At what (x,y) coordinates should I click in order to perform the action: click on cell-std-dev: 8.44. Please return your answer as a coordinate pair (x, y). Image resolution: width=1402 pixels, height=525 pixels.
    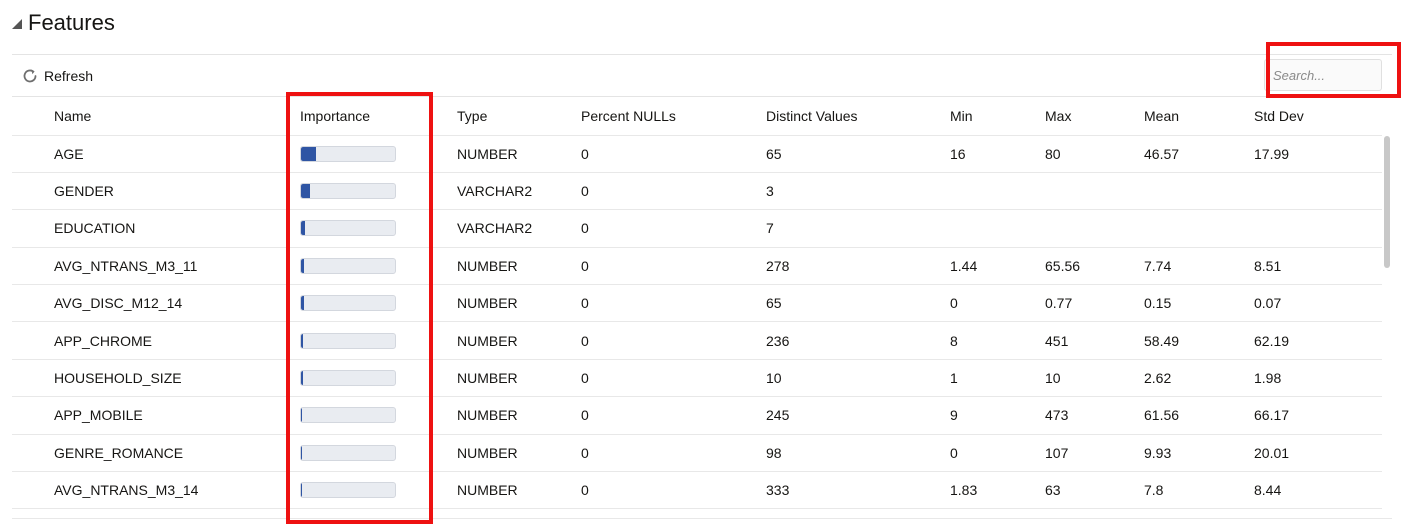
    Looking at the image, I should click on (1318, 490).